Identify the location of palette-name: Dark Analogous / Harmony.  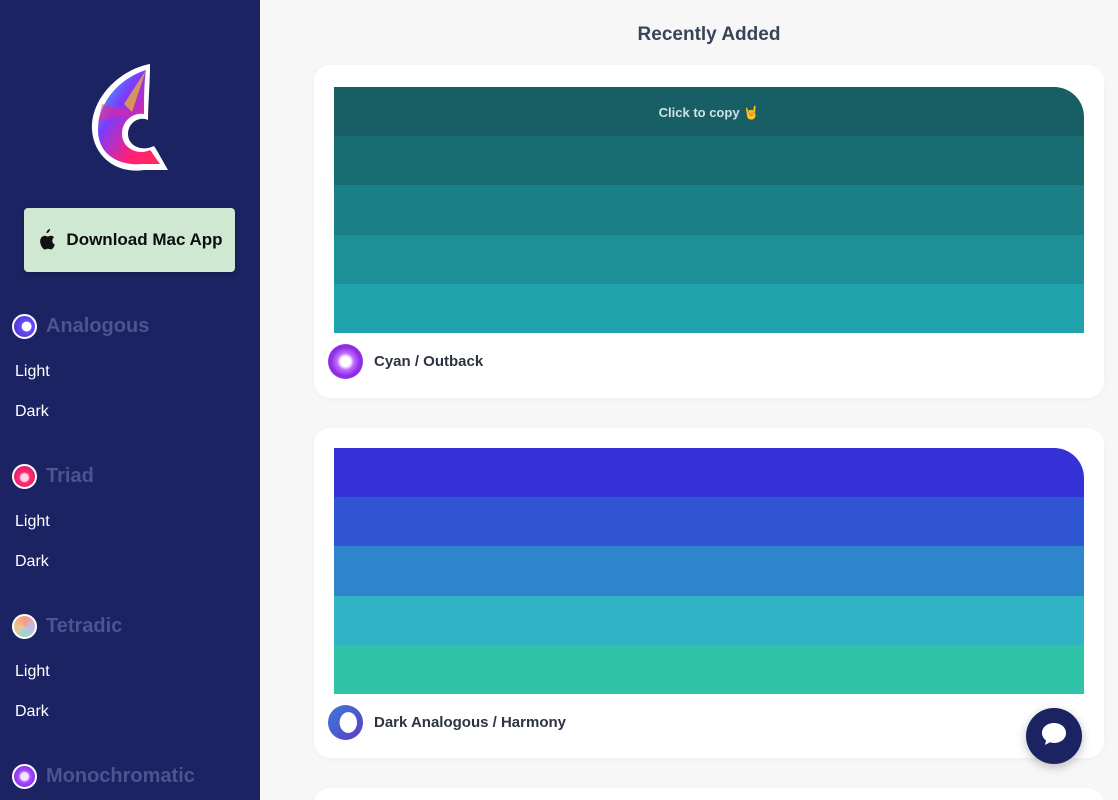
(470, 722).